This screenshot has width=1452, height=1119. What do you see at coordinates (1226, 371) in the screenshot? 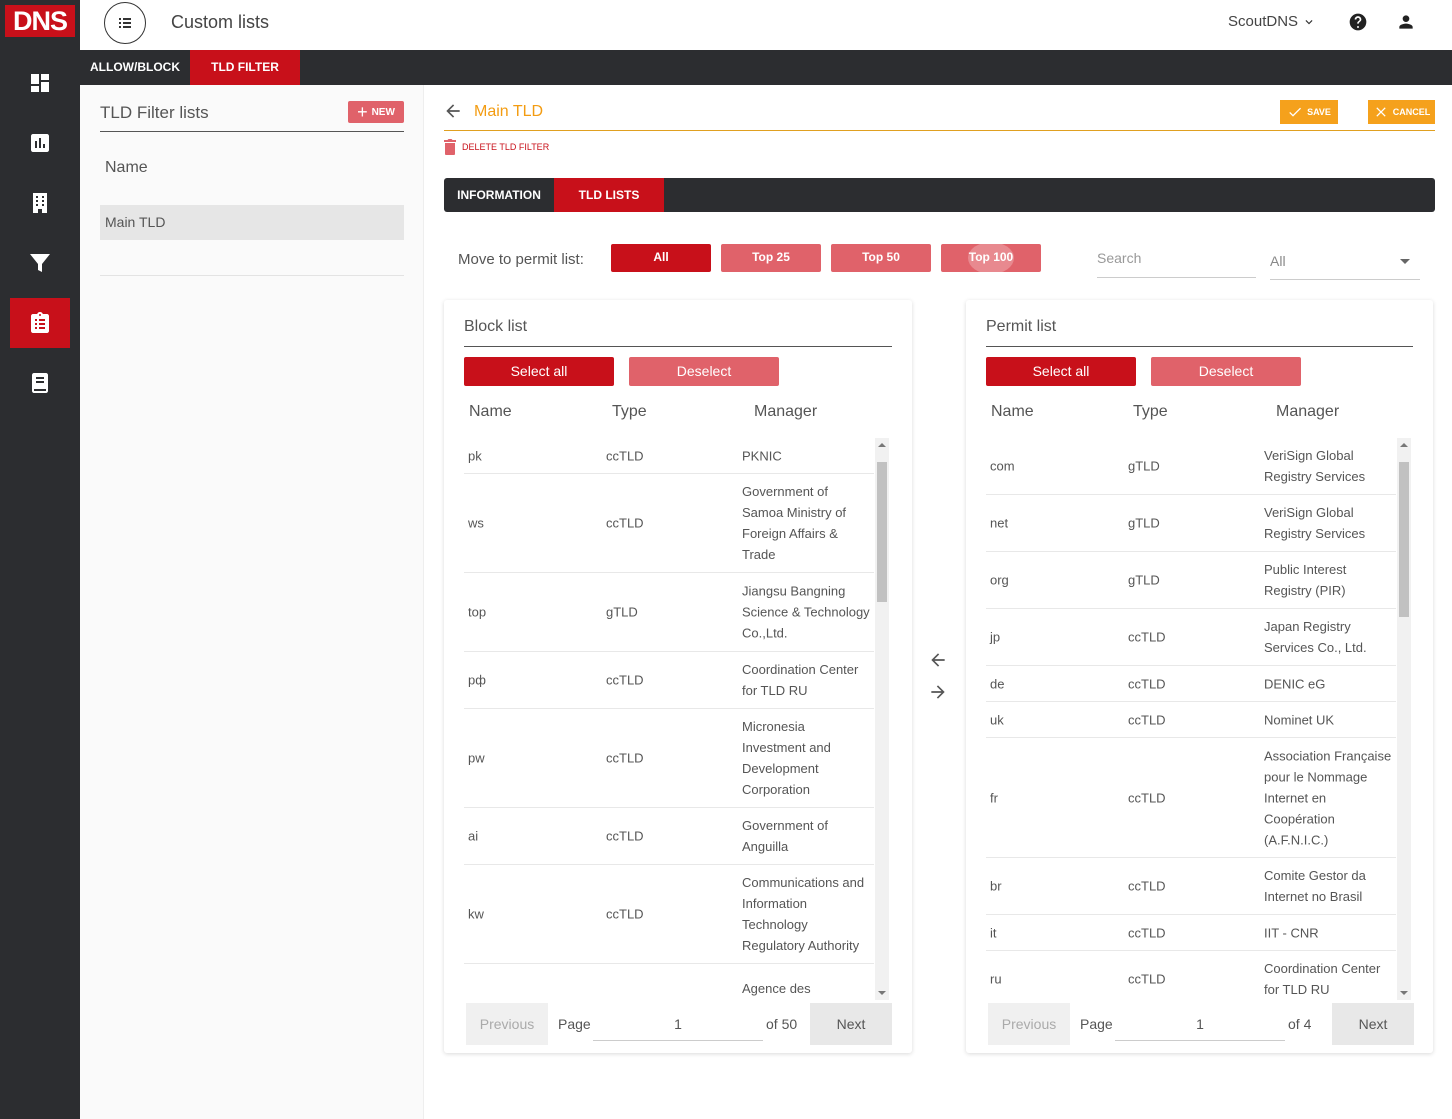
I see `permit-deselect-button: Deselect` at bounding box center [1226, 371].